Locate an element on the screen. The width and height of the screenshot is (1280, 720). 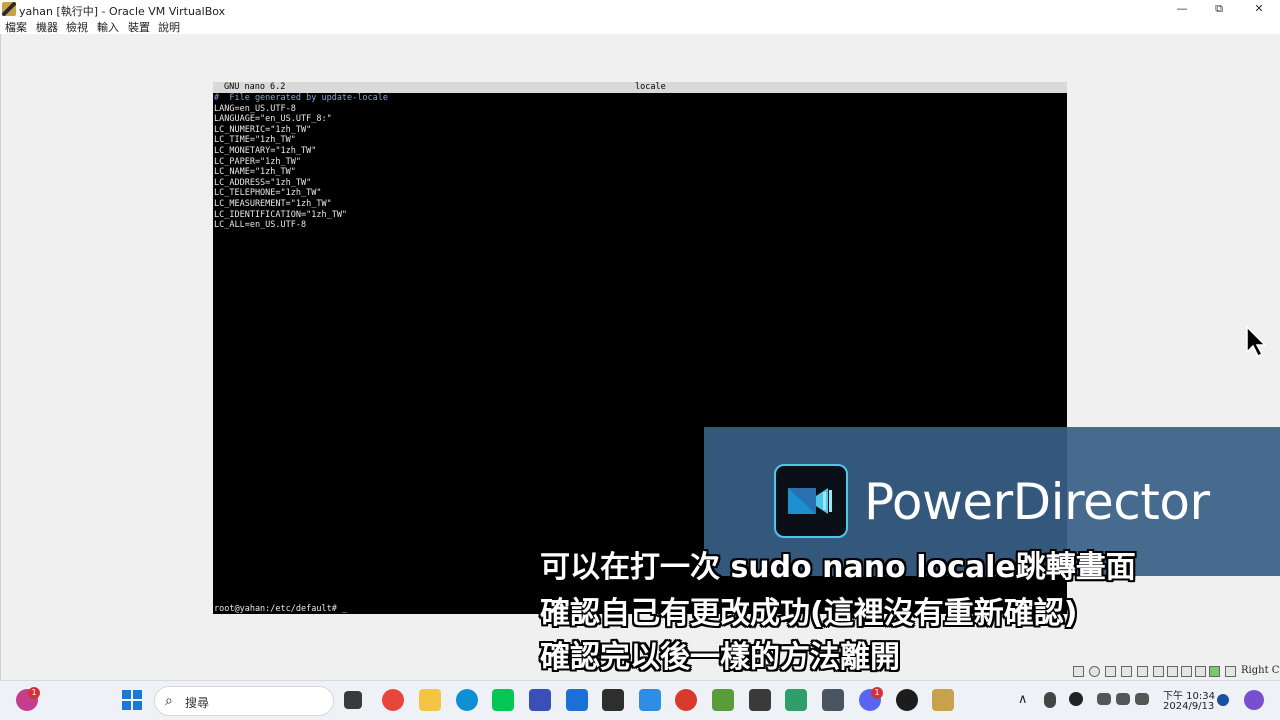
network-icon is located at coordinates (1126, 671).